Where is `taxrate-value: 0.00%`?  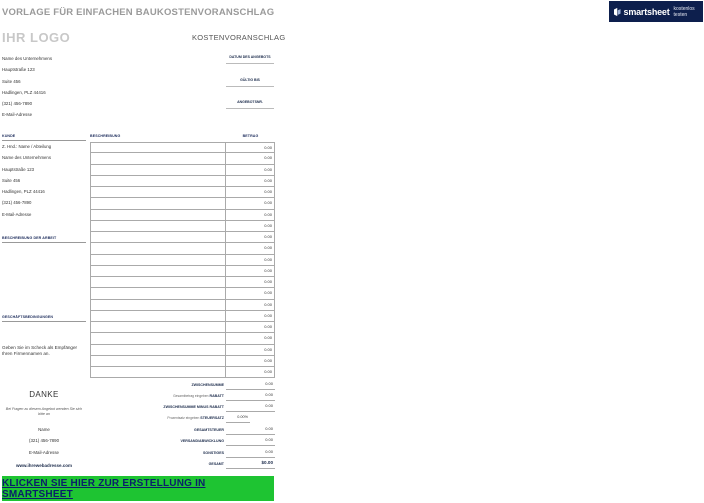
taxrate-value: 0.00% is located at coordinates (238, 418).